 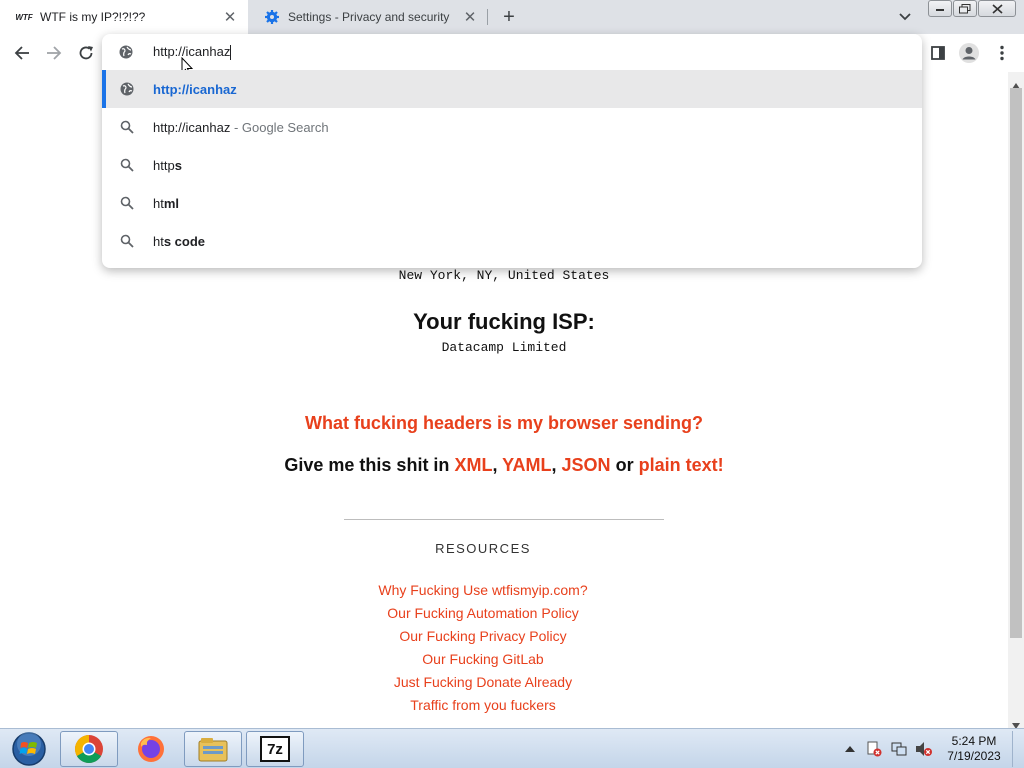 What do you see at coordinates (512, 241) in the screenshot?
I see `suggestion-item: ht s code` at bounding box center [512, 241].